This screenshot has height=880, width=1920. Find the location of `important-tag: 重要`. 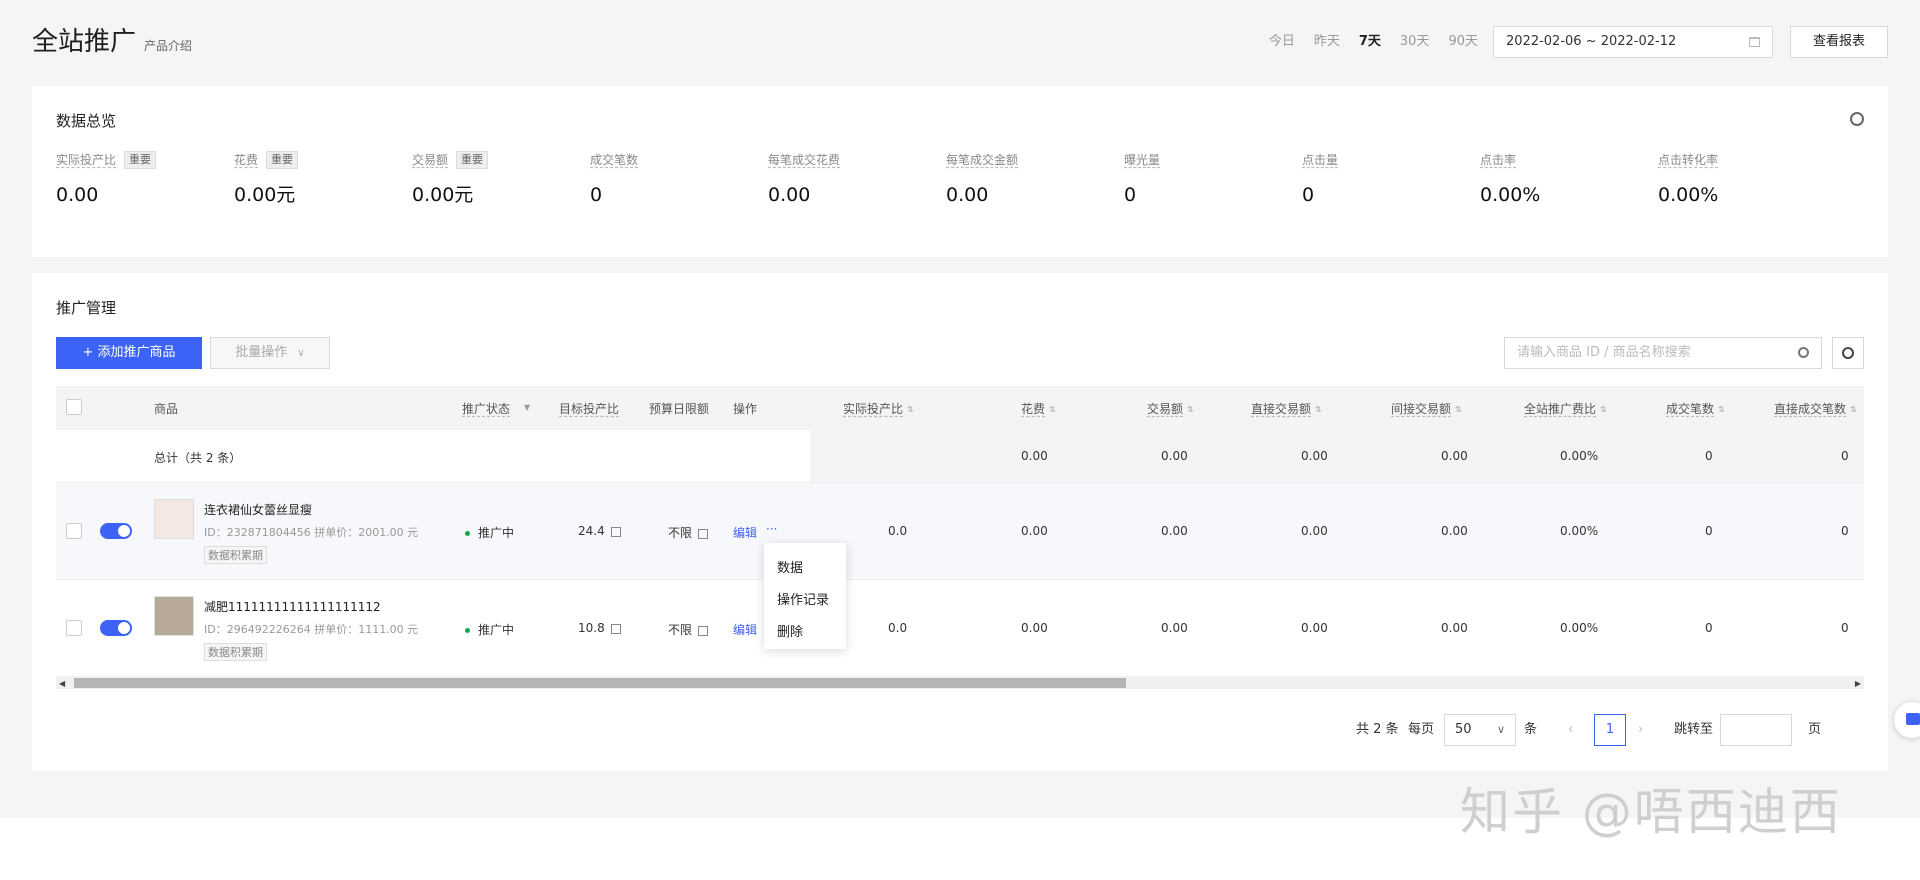

important-tag: 重要 is located at coordinates (140, 160).